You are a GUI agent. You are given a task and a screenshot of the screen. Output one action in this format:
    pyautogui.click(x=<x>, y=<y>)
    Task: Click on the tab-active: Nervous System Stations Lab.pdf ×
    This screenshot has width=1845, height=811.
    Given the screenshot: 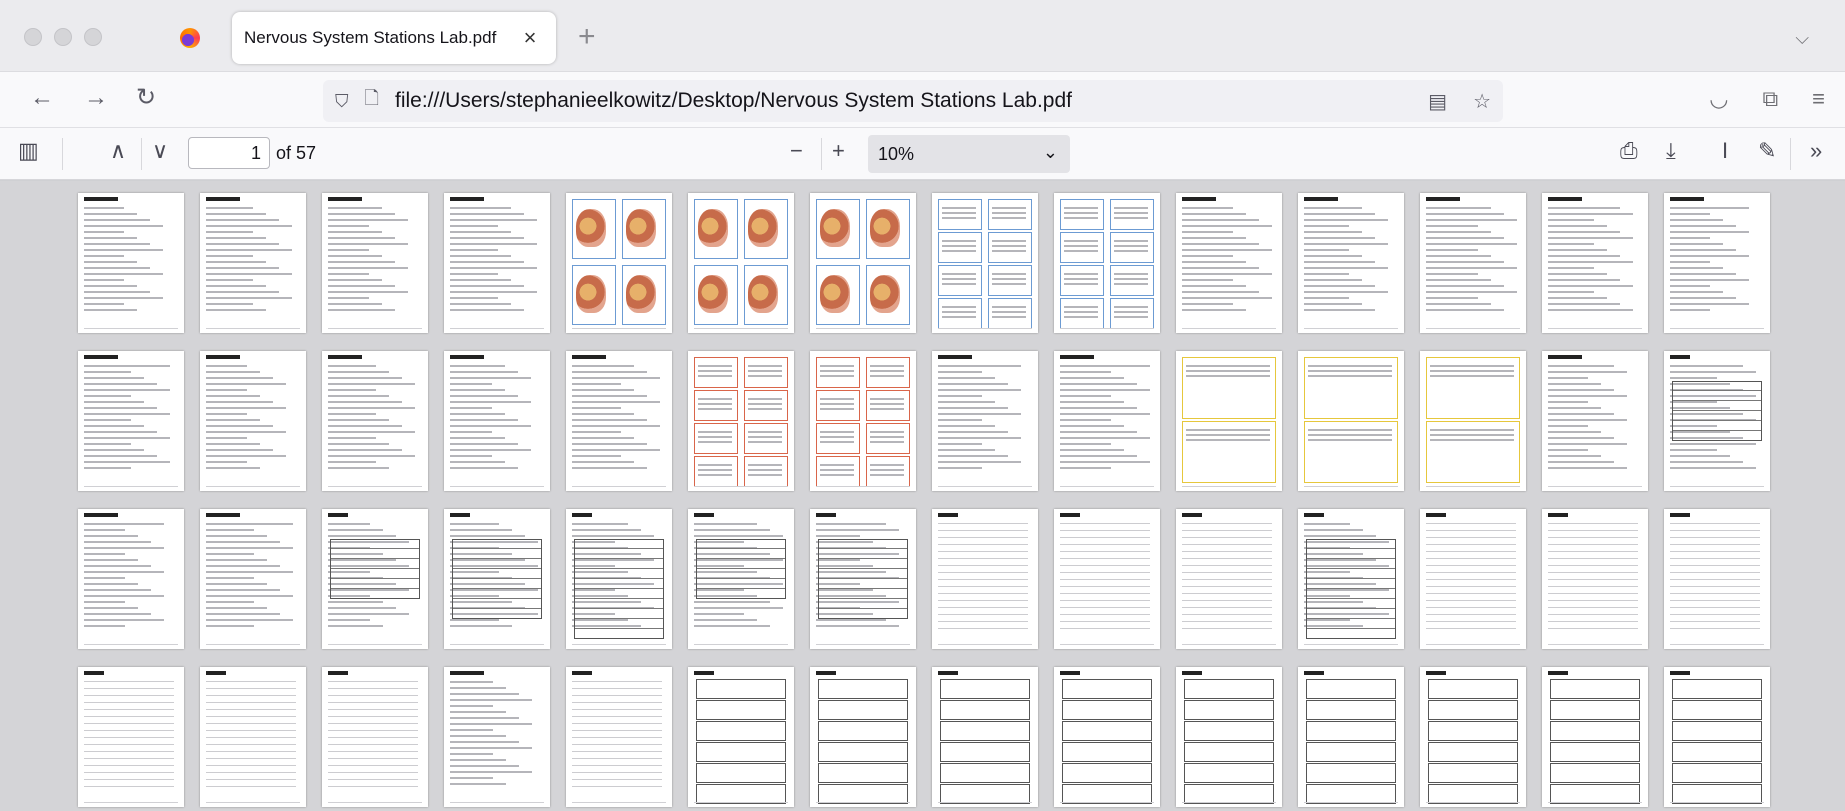 What is the action you would take?
    pyautogui.click(x=394, y=38)
    